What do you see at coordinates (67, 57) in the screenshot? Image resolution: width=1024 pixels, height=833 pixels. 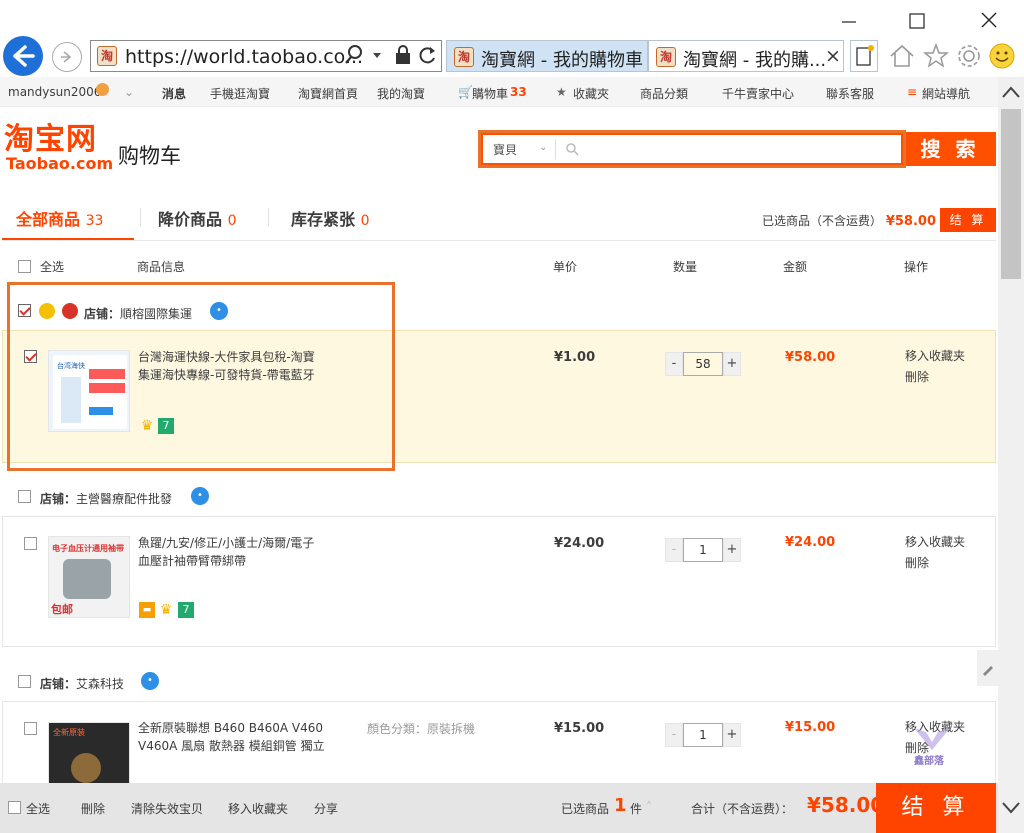 I see `forward-button` at bounding box center [67, 57].